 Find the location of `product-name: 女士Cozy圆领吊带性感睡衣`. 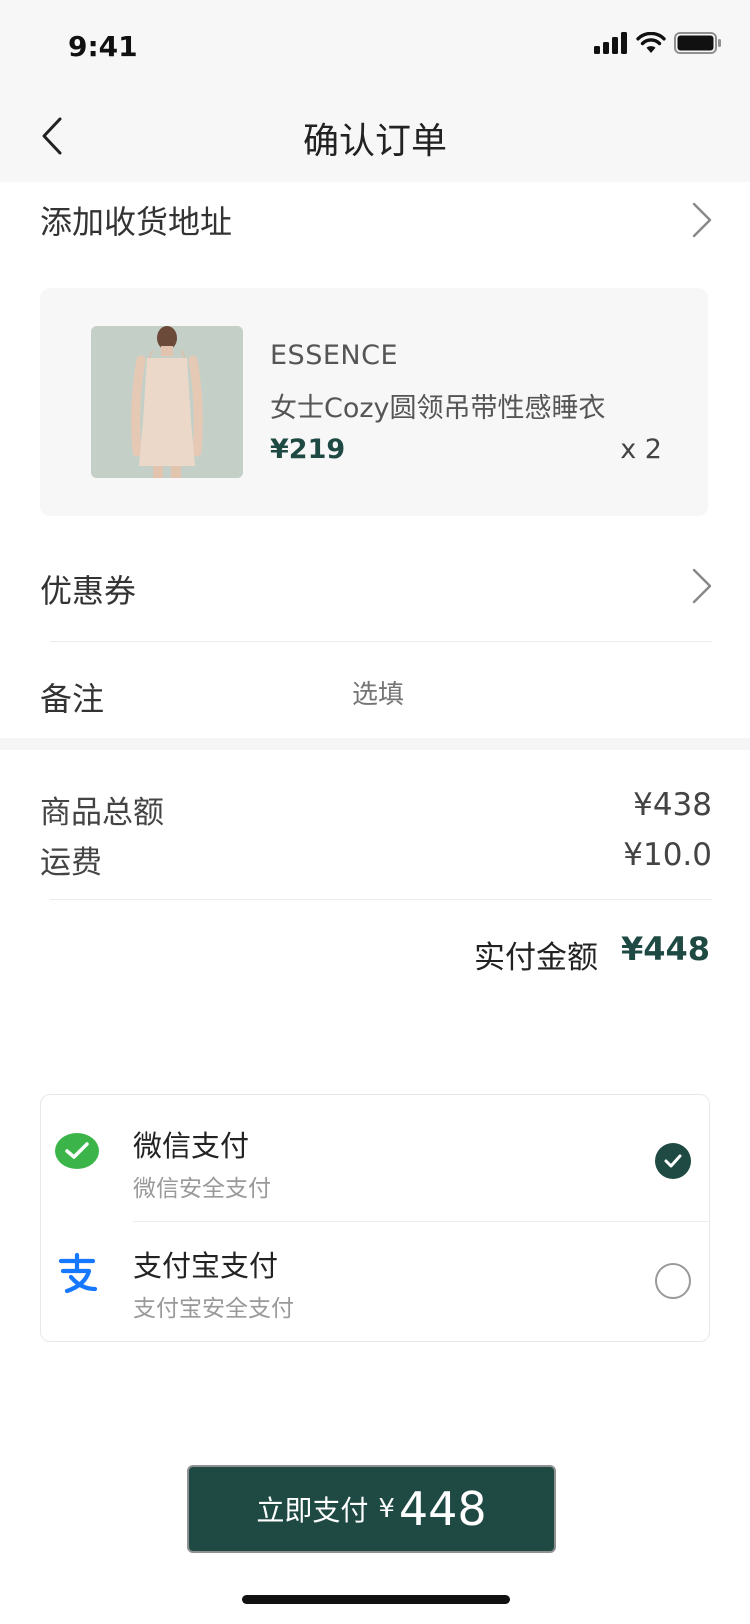

product-name: 女士Cozy圆领吊带性感睡衣 is located at coordinates (438, 408).